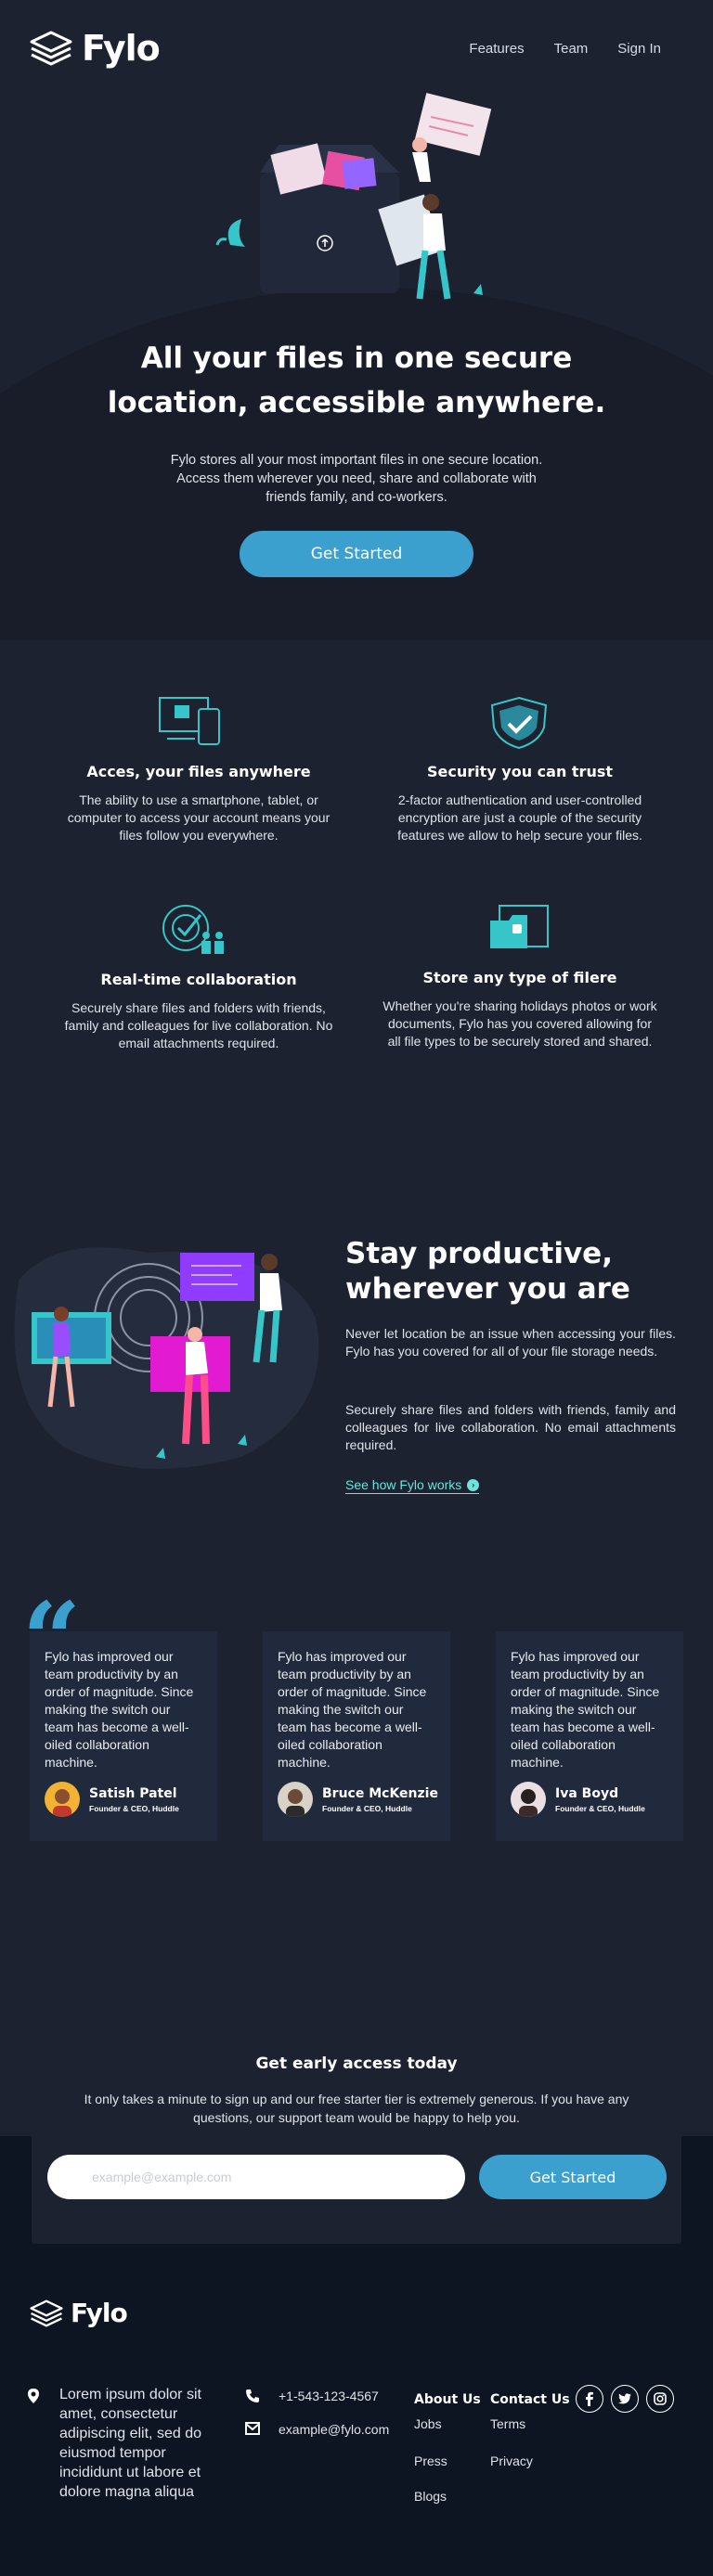  What do you see at coordinates (519, 926) in the screenshot?
I see `folder-icon` at bounding box center [519, 926].